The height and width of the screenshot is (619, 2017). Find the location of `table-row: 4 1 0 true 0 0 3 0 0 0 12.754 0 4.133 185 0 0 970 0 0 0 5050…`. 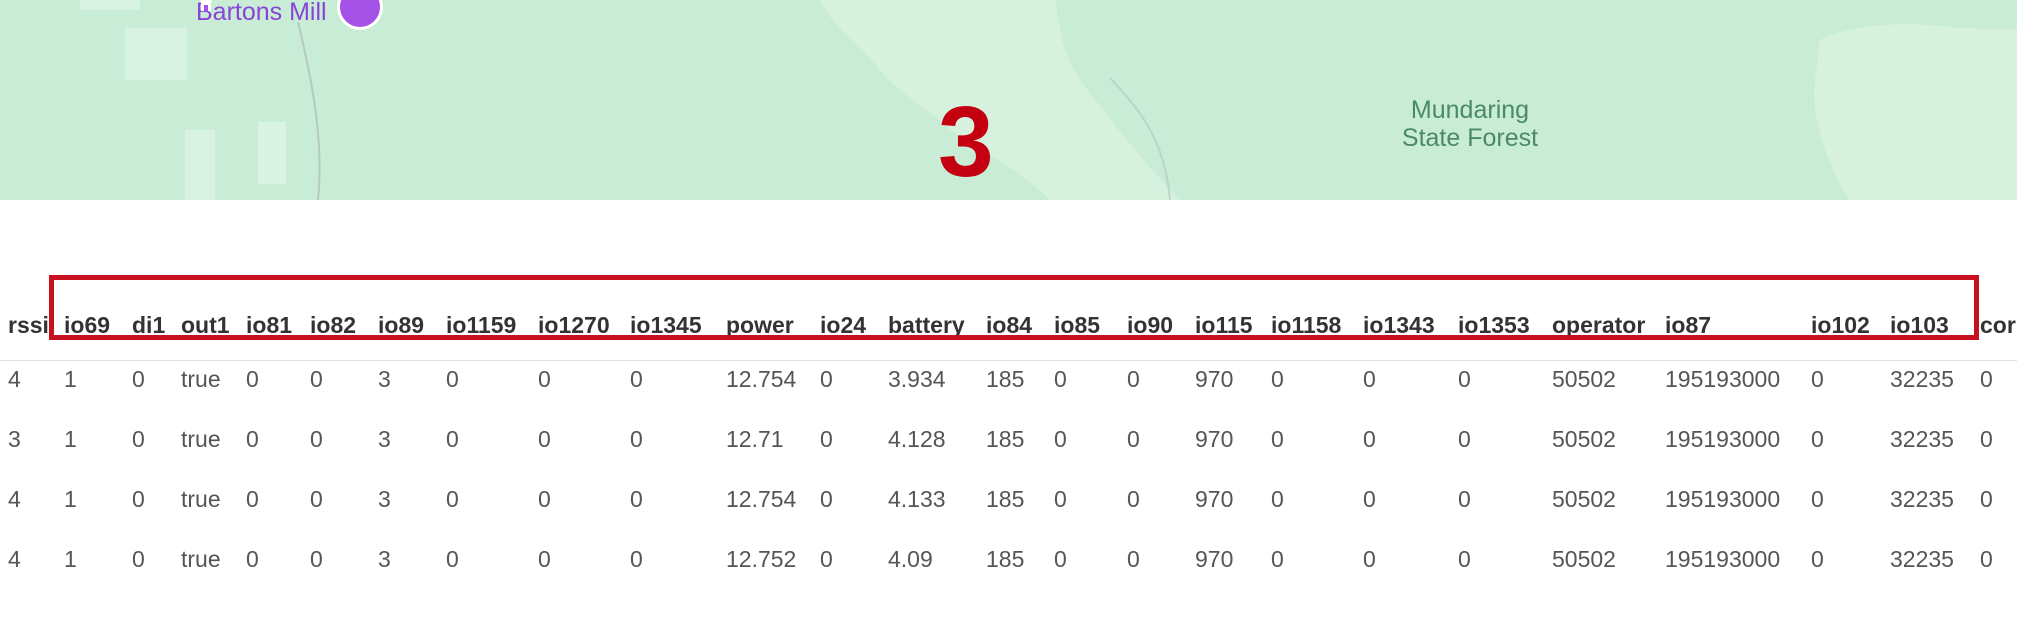

table-row: 4 1 0 true 0 0 3 0 0 0 12.754 0 4.133 185 0 0 970 0 0 0 5050… is located at coordinates (1008, 516).